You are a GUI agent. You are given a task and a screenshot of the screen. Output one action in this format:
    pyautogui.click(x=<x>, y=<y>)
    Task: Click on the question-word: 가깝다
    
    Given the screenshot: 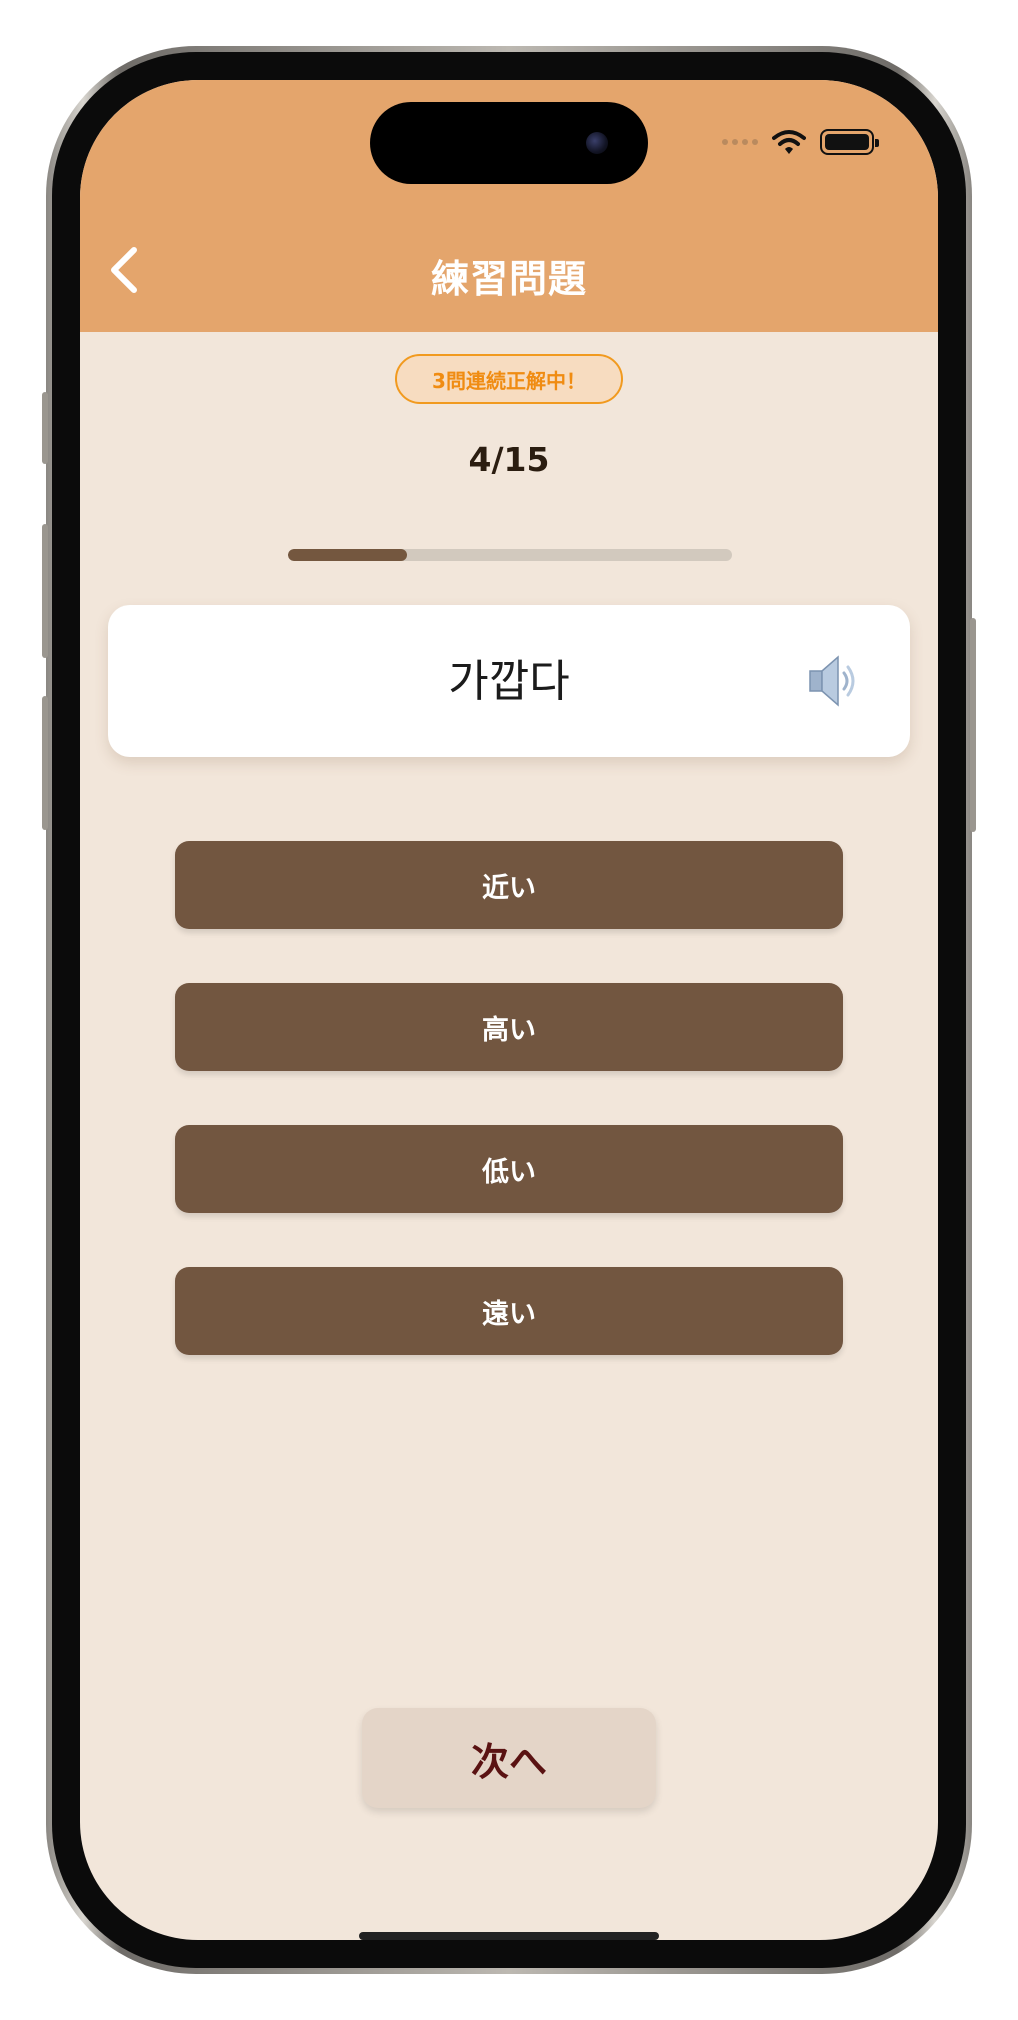 What is the action you would take?
    pyautogui.click(x=509, y=681)
    